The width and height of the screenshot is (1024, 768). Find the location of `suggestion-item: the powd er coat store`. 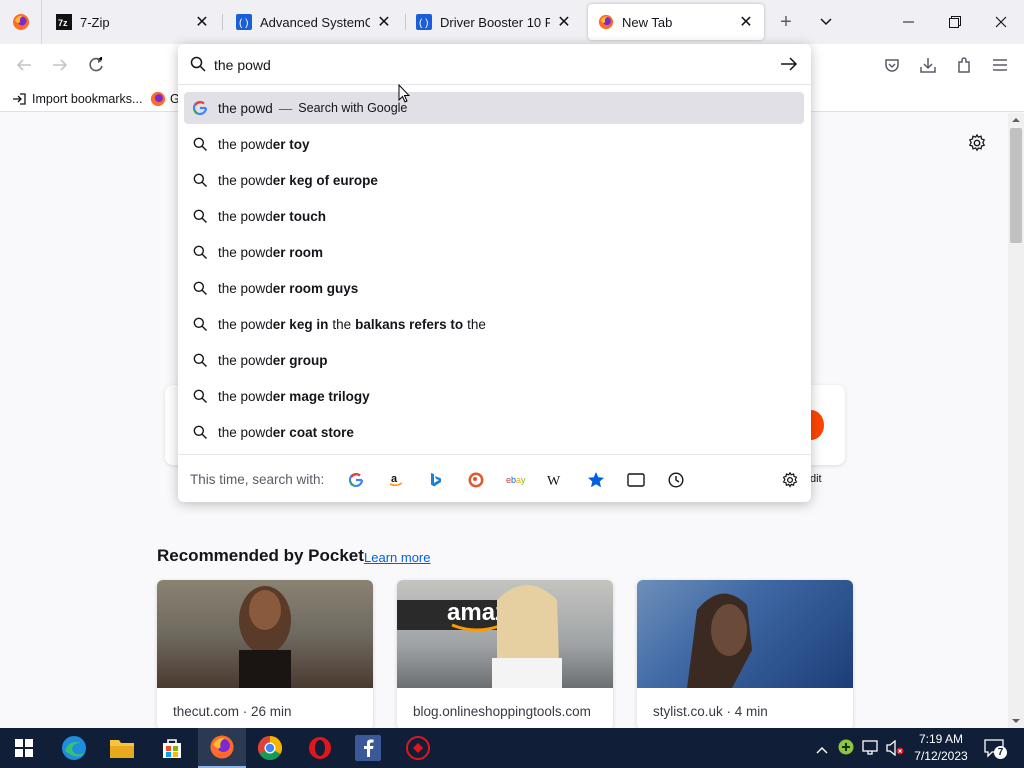

suggestion-item: the powd er coat store is located at coordinates (494, 432).